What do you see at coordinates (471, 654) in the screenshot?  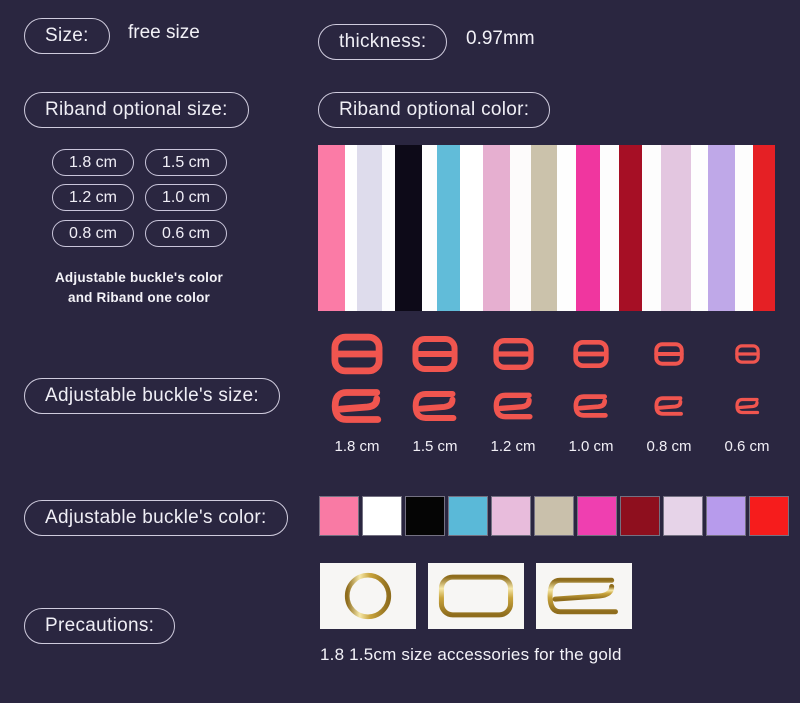 I see `accessory-caption: 1.8 1.5cm size accessories for the gold` at bounding box center [471, 654].